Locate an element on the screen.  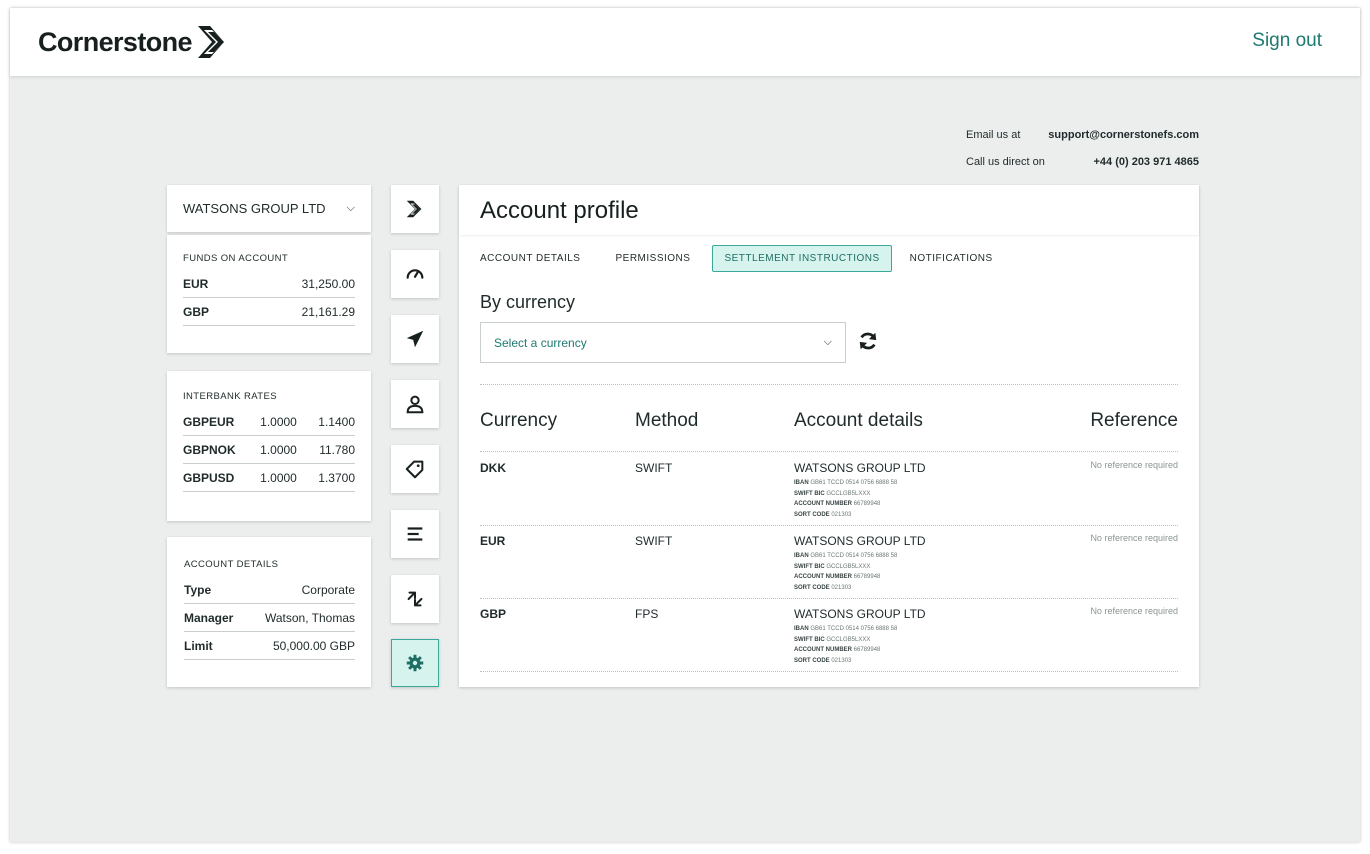
logo-icon is located at coordinates (414, 209).